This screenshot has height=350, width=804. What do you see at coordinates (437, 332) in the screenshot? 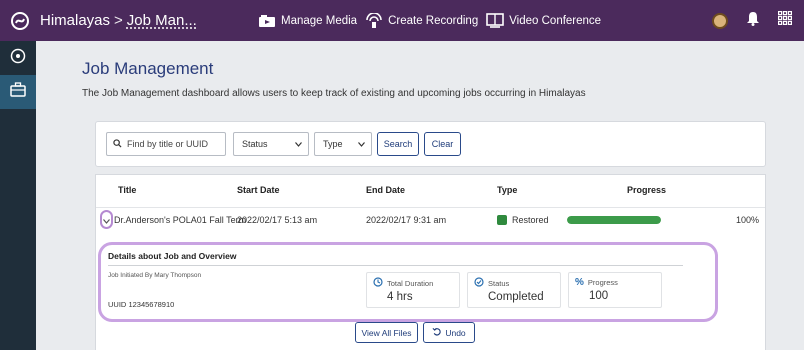
I see `undo-icon` at bounding box center [437, 332].